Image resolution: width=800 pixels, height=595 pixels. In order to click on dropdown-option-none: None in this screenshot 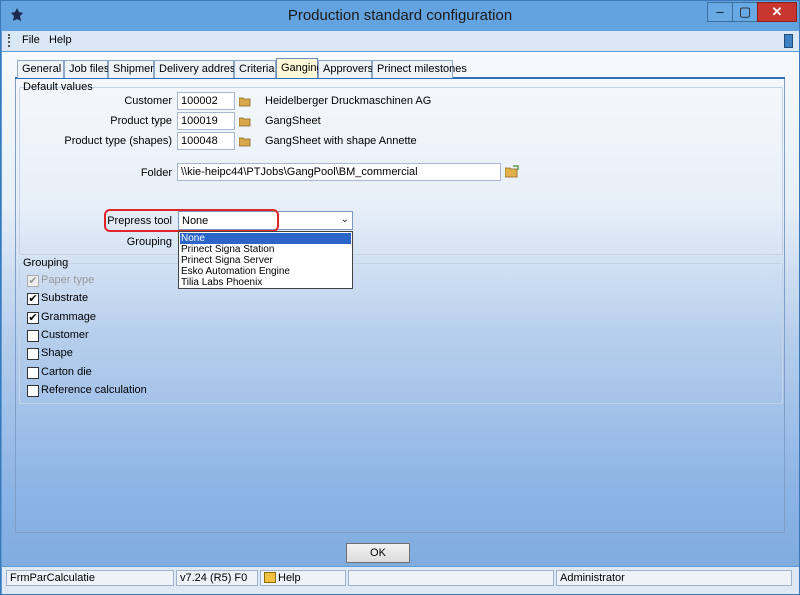, I will do `click(265, 238)`.